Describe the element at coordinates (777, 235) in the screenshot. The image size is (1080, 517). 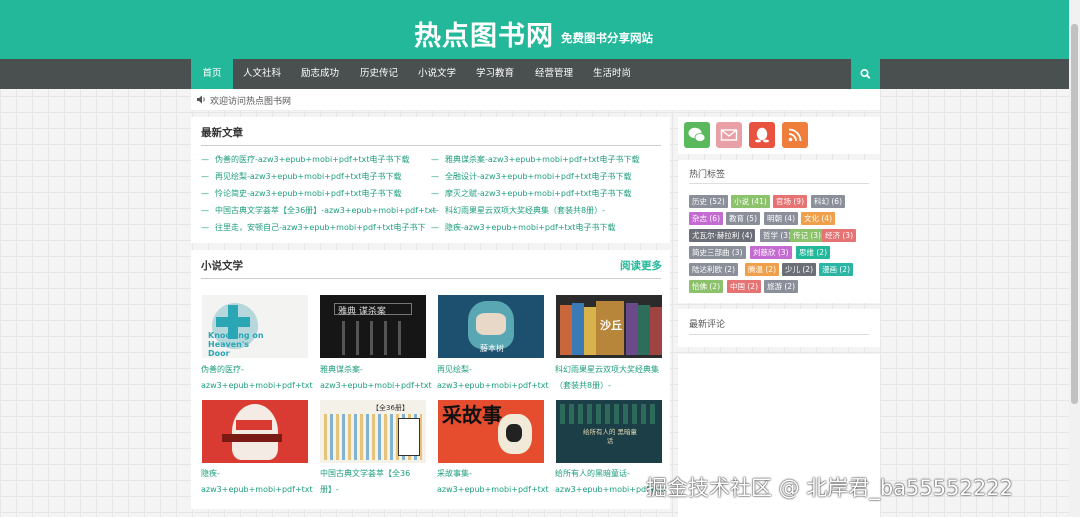
I see `tag-item: 哲学 (3)` at that location.